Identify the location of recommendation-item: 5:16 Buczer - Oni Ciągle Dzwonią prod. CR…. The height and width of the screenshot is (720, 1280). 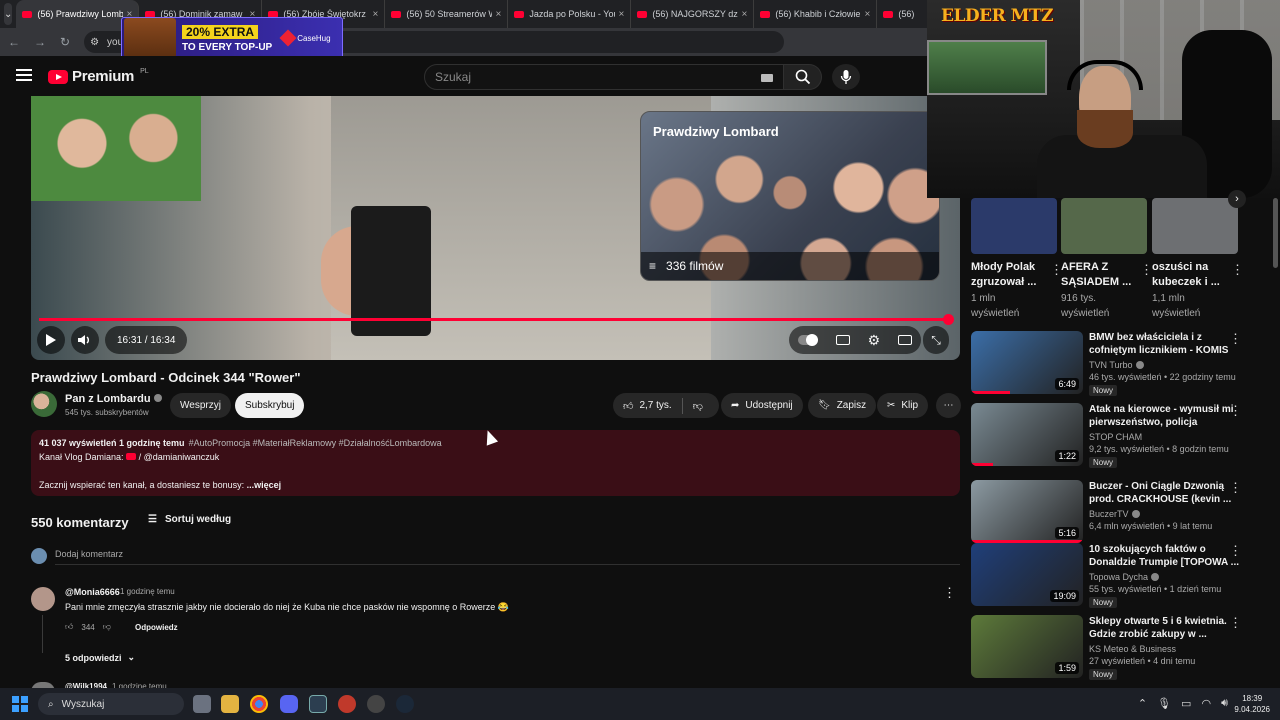
(1121, 513).